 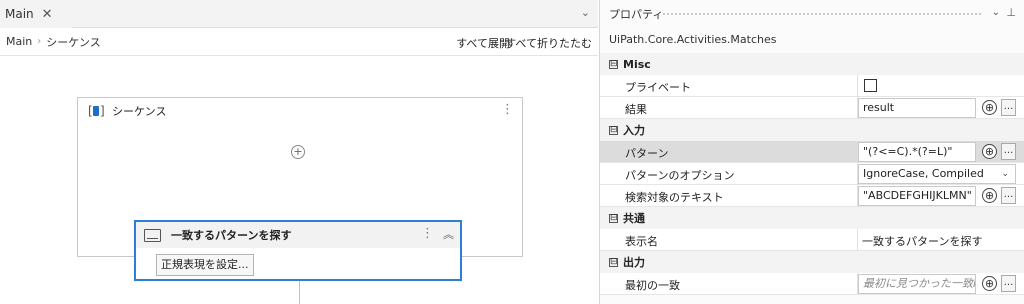 What do you see at coordinates (637, 64) in the screenshot?
I see `category-label: Misc` at bounding box center [637, 64].